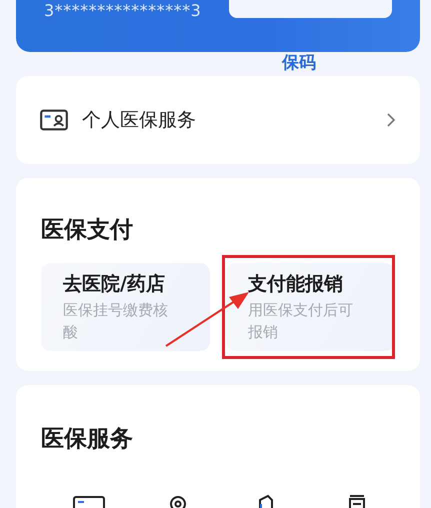  What do you see at coordinates (116, 321) in the screenshot?
I see `tile-subtitle: 医保挂号缴费核酸` at bounding box center [116, 321].